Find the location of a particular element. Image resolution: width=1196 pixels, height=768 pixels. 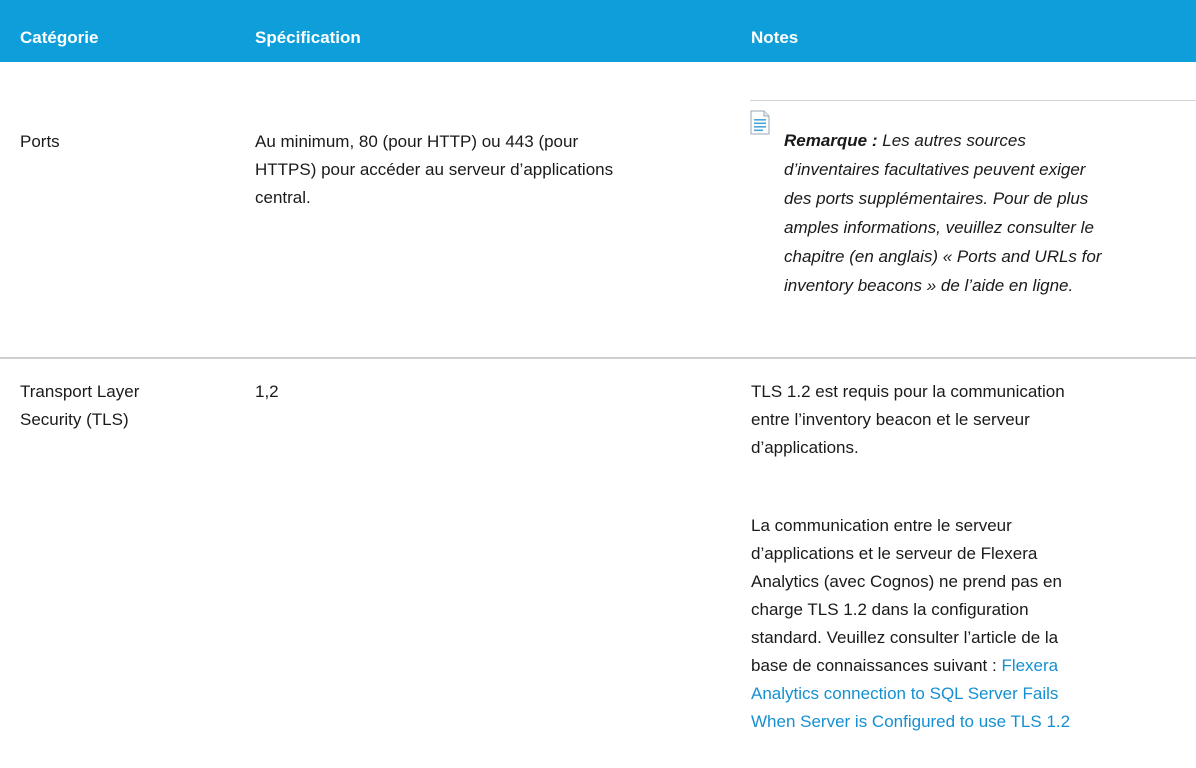

category-line: Security (TLS) is located at coordinates (74, 419).